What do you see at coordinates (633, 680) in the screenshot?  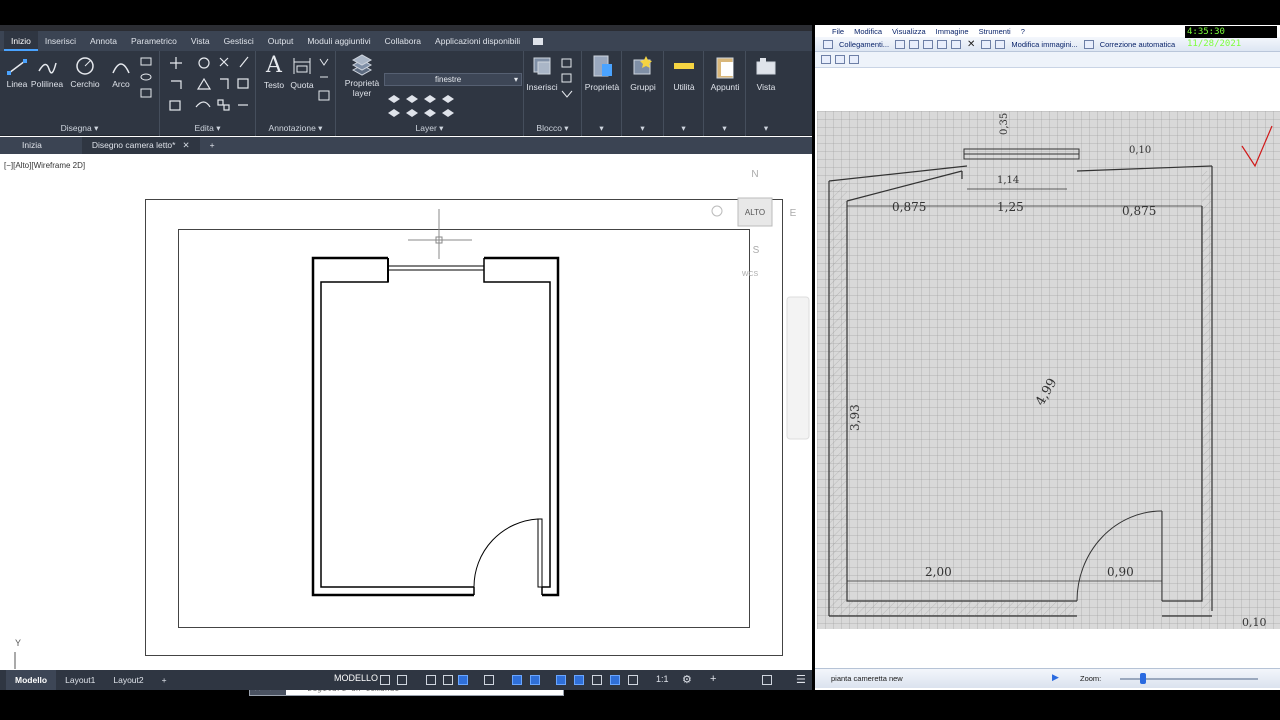 I see `autoscale-icon` at bounding box center [633, 680].